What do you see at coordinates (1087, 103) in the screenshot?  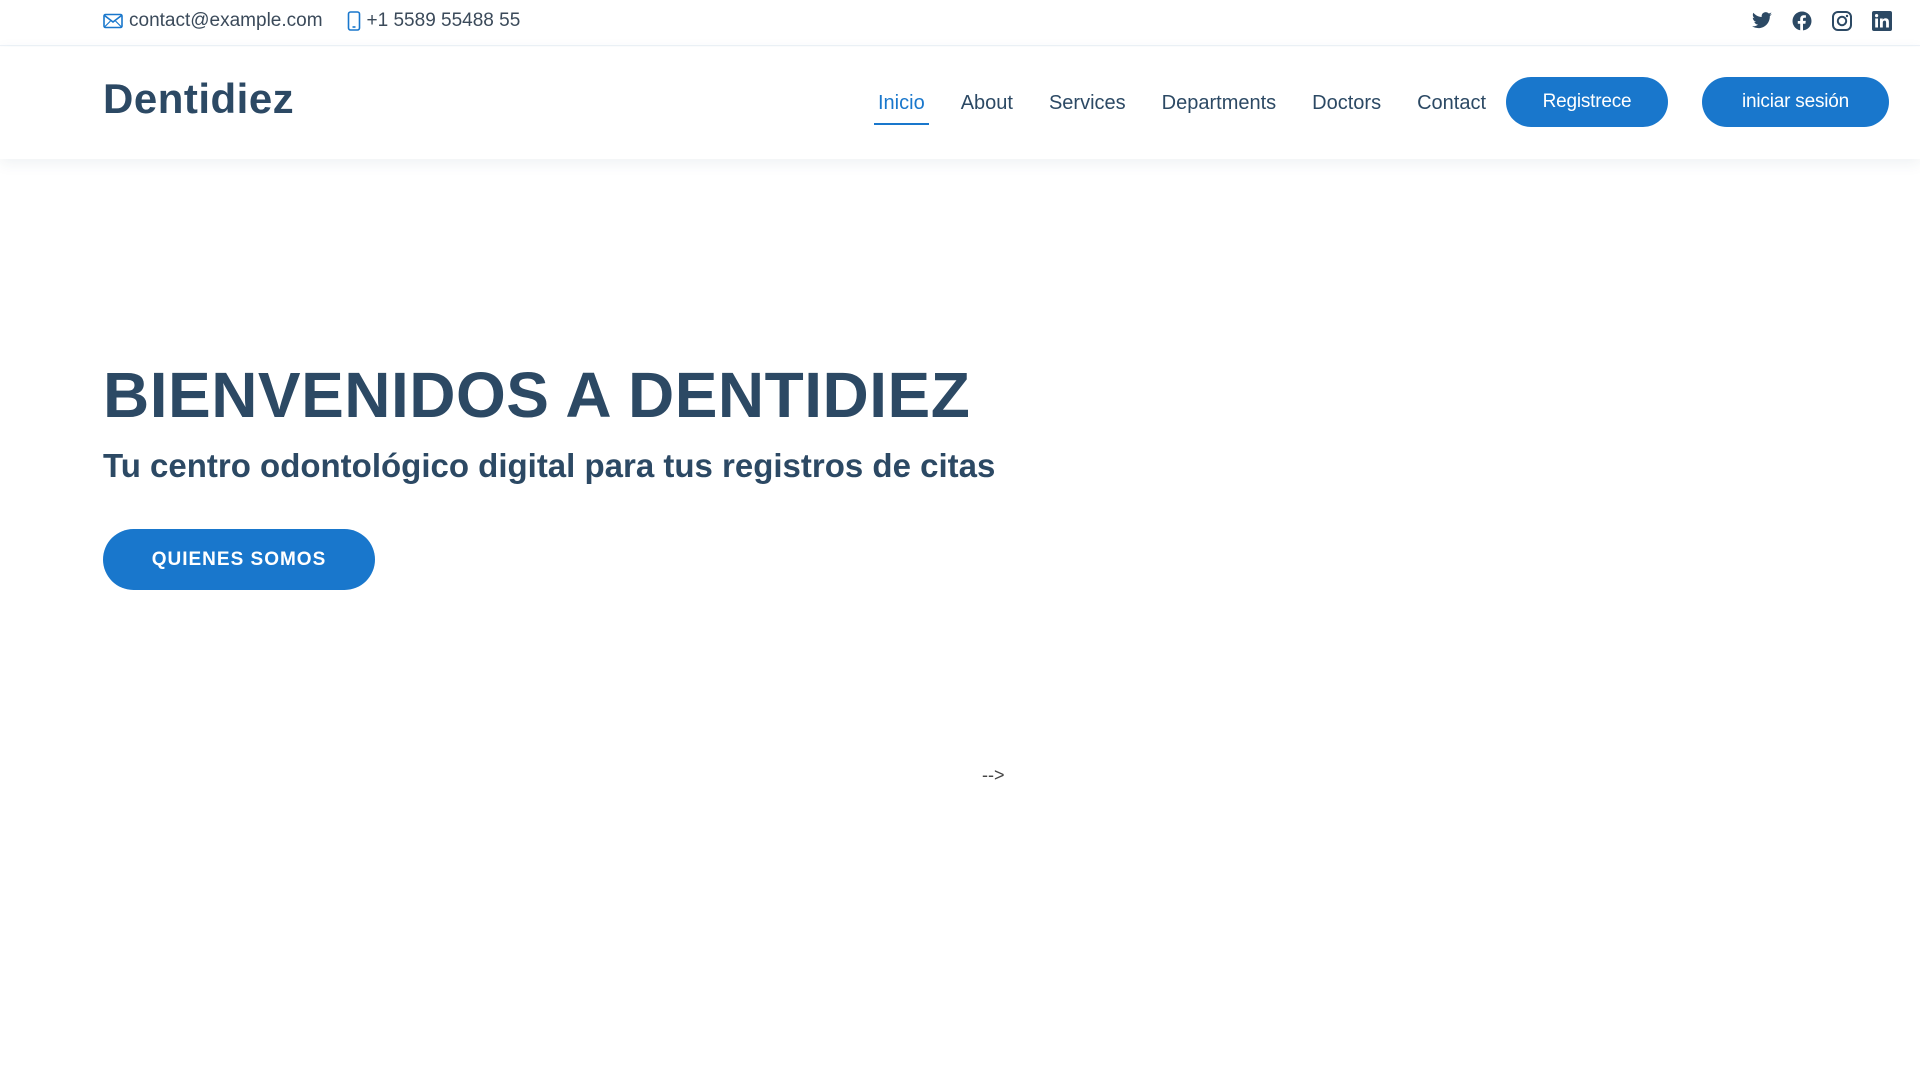 I see `nav-link-services: Services` at bounding box center [1087, 103].